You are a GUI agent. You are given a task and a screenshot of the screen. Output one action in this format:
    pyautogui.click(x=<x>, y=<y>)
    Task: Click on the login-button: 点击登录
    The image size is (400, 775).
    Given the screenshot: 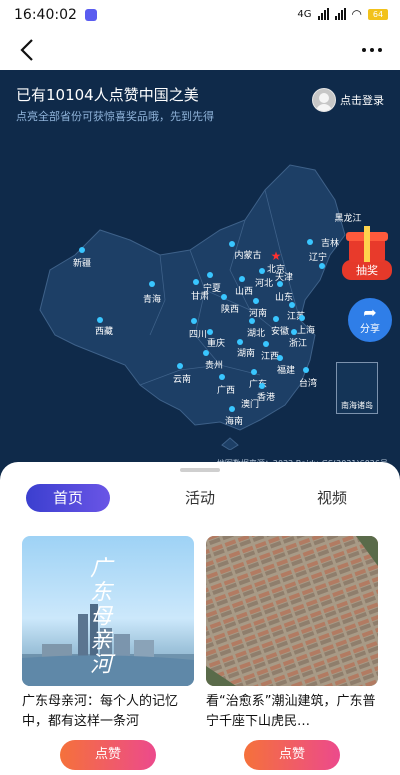 What is the action you would take?
    pyautogui.click(x=348, y=100)
    